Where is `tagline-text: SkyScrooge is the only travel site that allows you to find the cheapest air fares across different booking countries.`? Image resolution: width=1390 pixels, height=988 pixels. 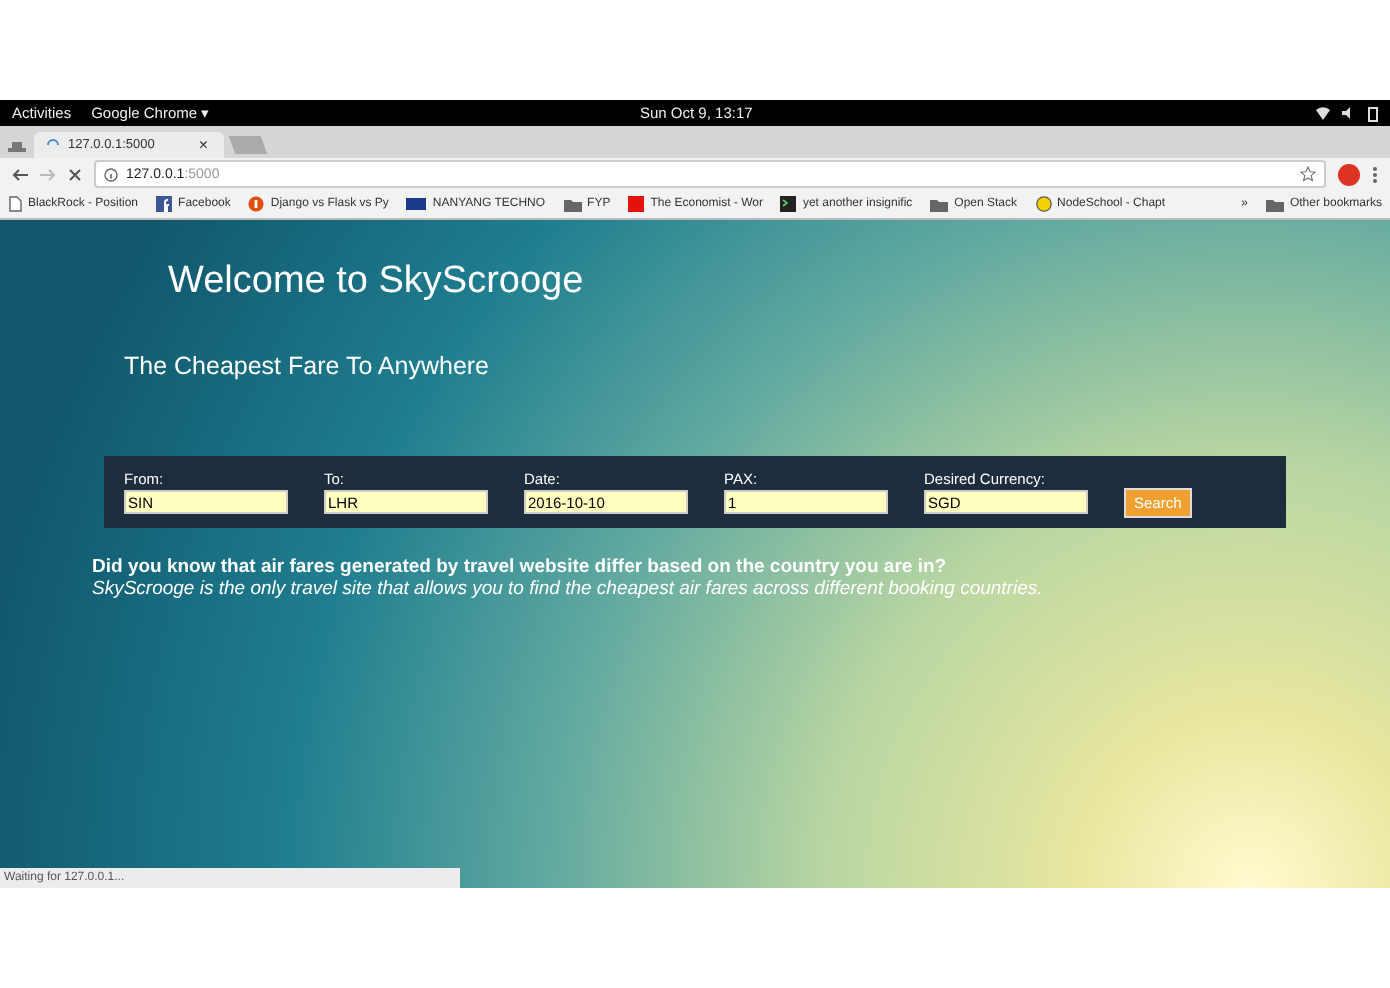
tagline-text: SkyScrooge is the only travel site that allows you to find the cheapest air fares across different booking countries. is located at coordinates (568, 589).